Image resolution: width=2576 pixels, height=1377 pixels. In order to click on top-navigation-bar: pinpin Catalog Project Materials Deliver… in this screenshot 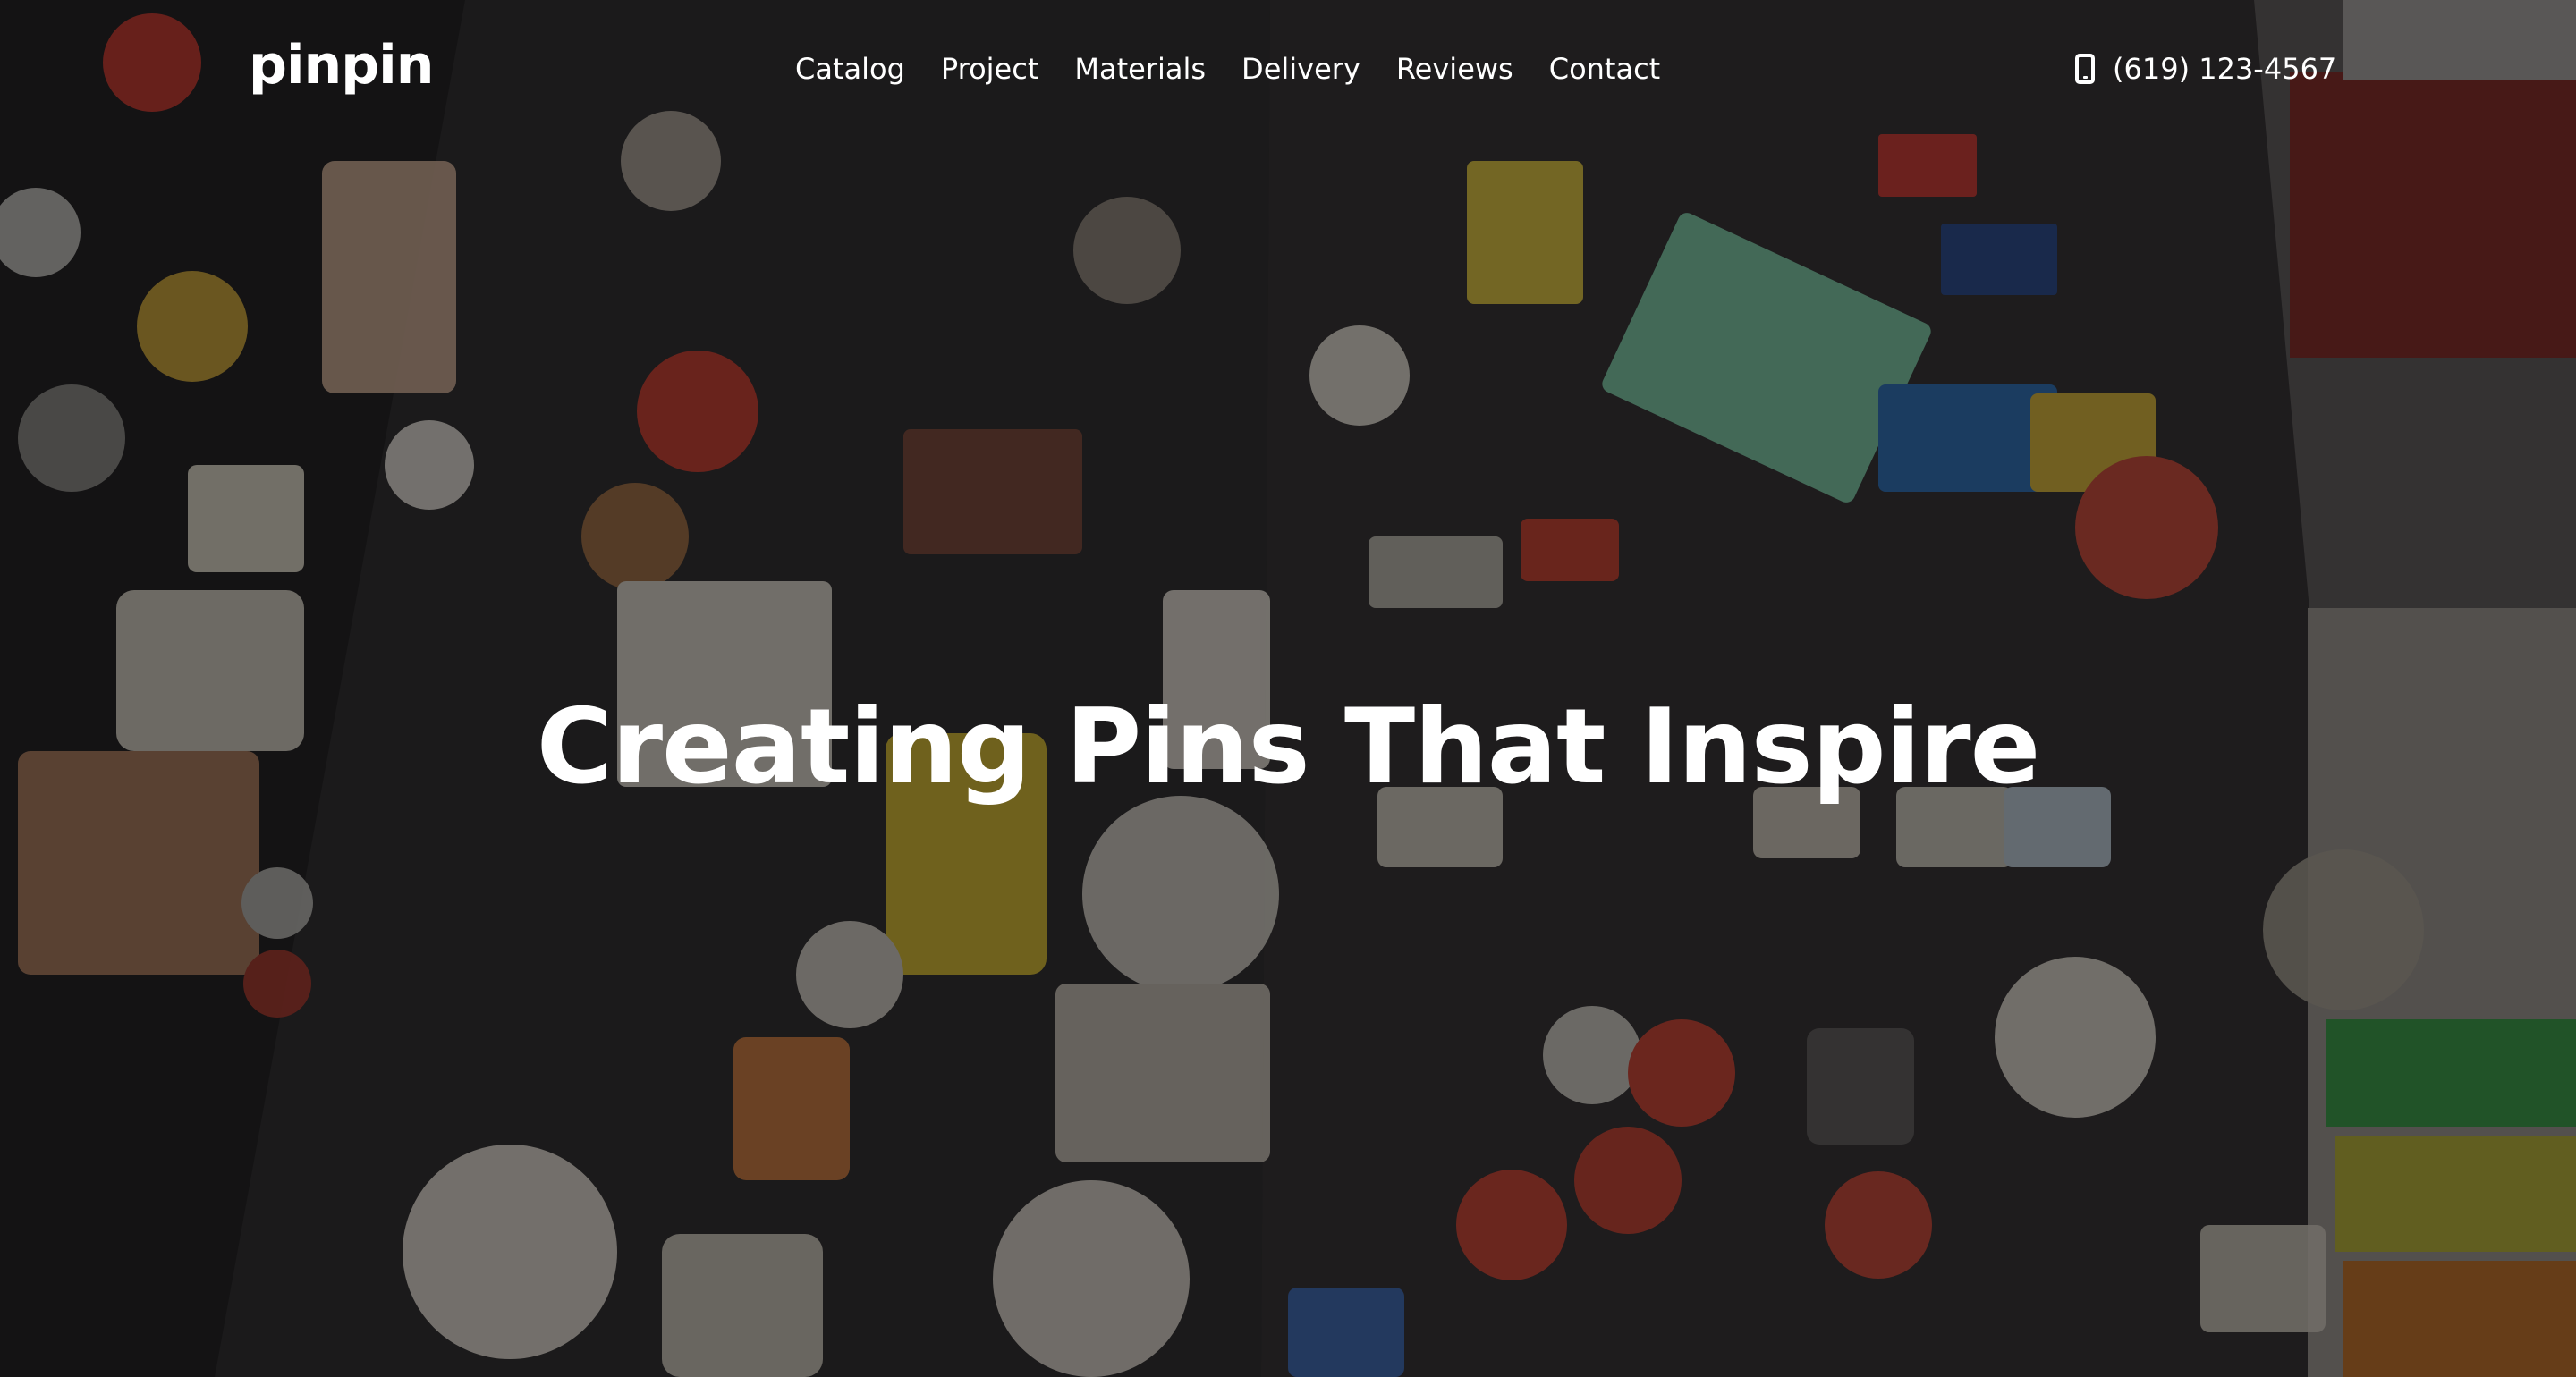, I will do `click(1288, 74)`.